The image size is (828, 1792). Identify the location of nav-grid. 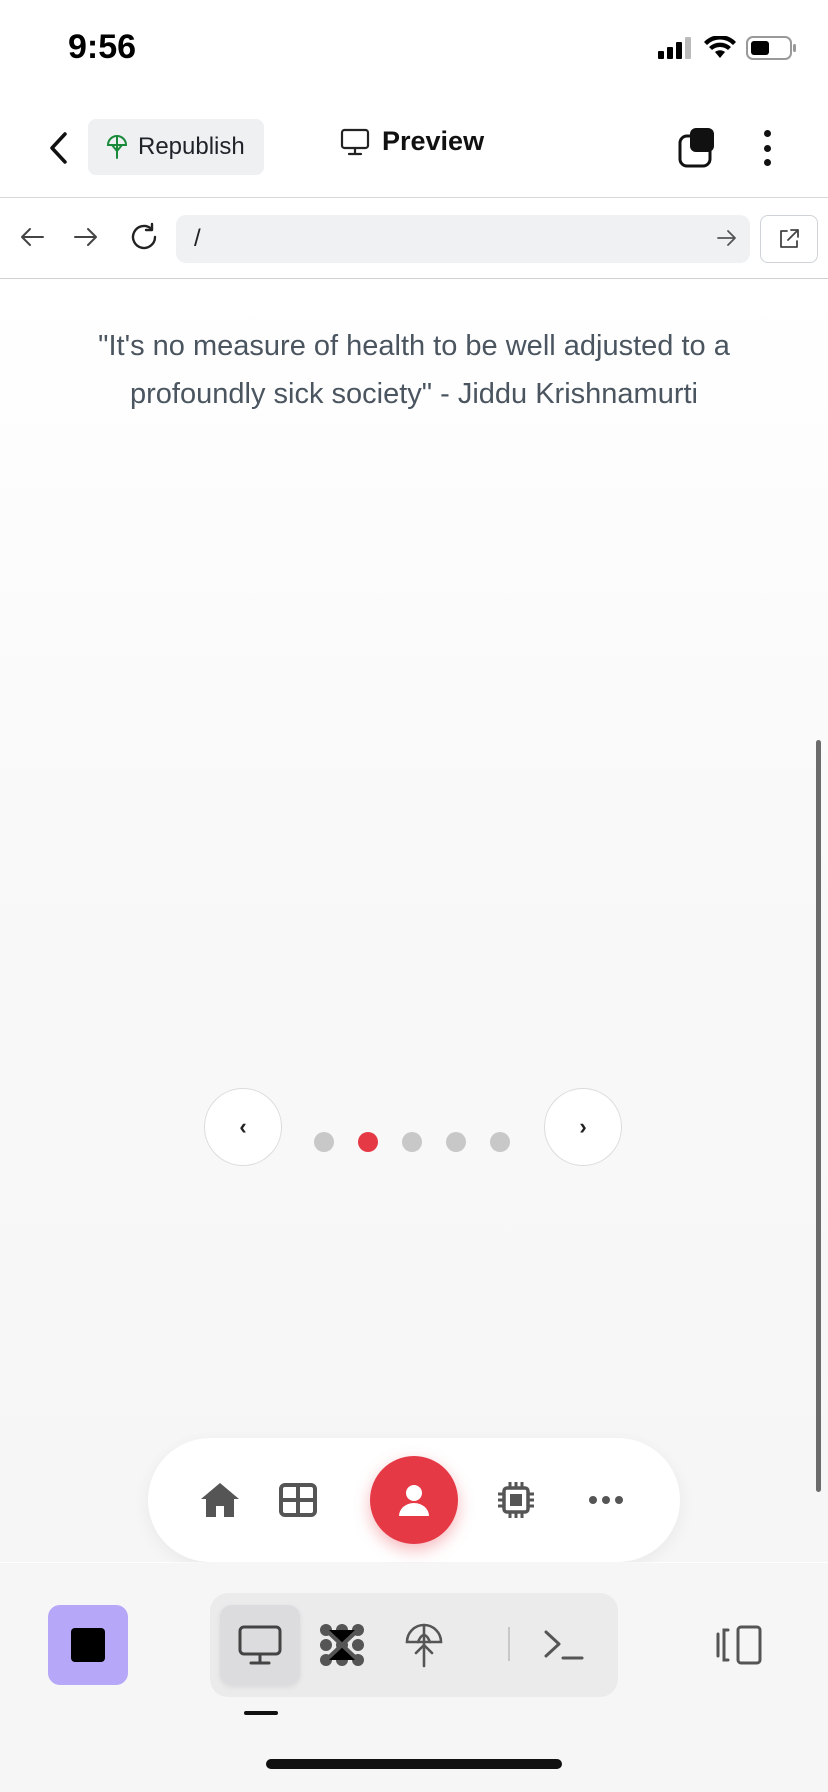
(298, 1500).